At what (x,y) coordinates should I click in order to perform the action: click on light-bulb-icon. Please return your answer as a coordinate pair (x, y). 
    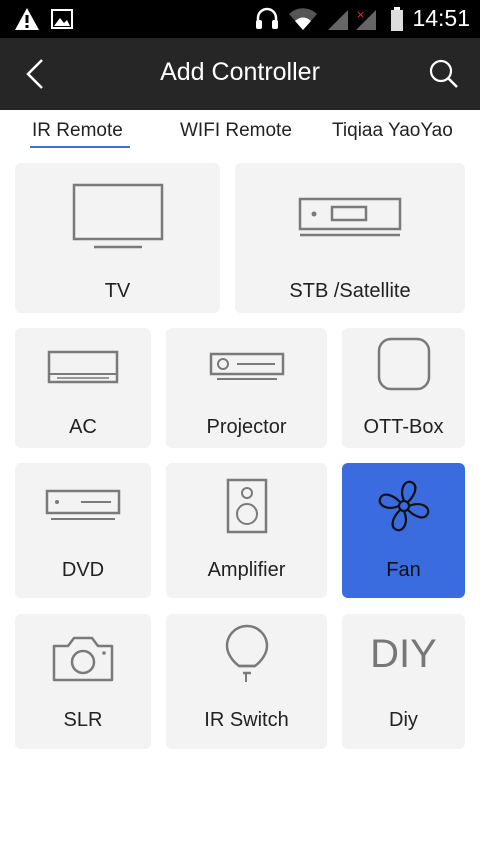
    Looking at the image, I should click on (246, 653).